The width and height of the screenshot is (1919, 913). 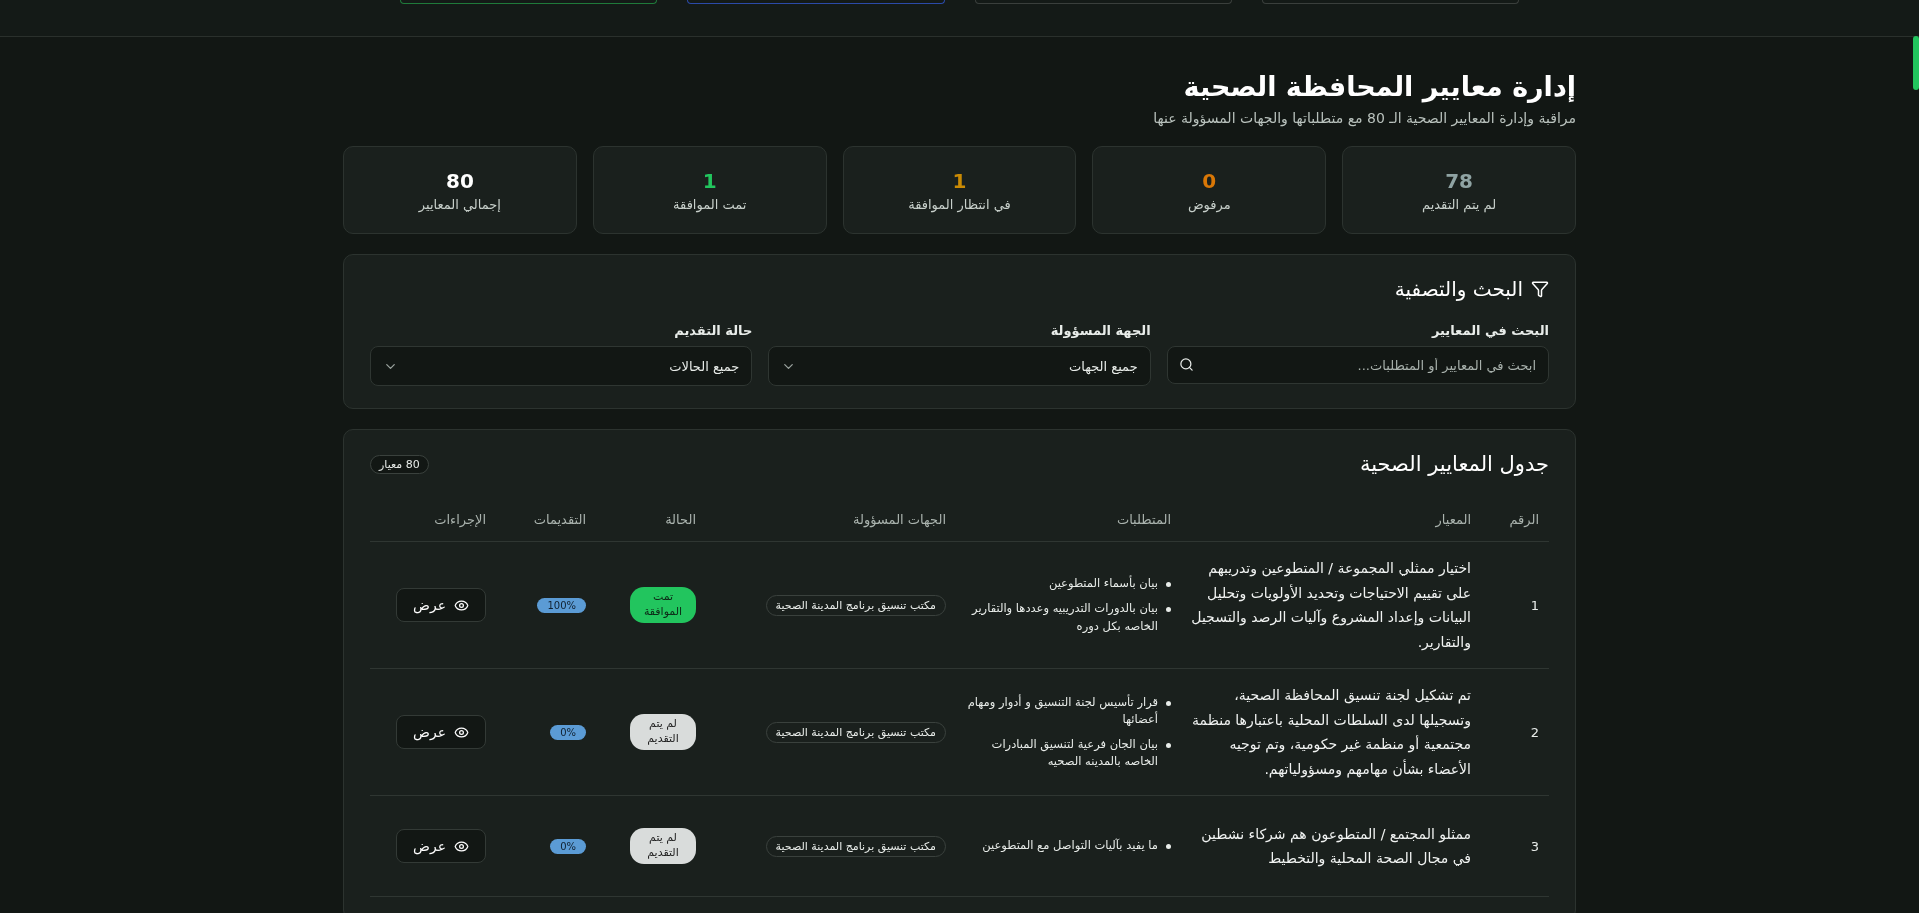 What do you see at coordinates (1100, 330) in the screenshot?
I see `field-label: الجهة المسؤولة` at bounding box center [1100, 330].